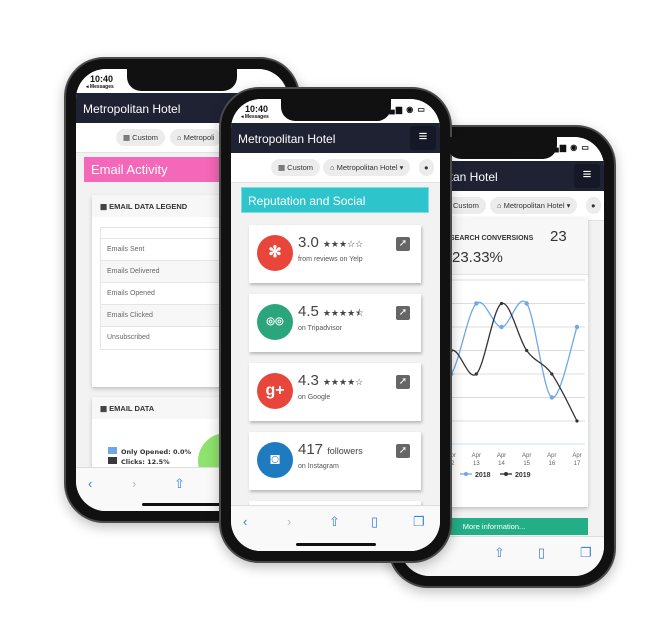 The image size is (668, 641). I want to click on star-rating: ★★★★☆, so click(343, 382).